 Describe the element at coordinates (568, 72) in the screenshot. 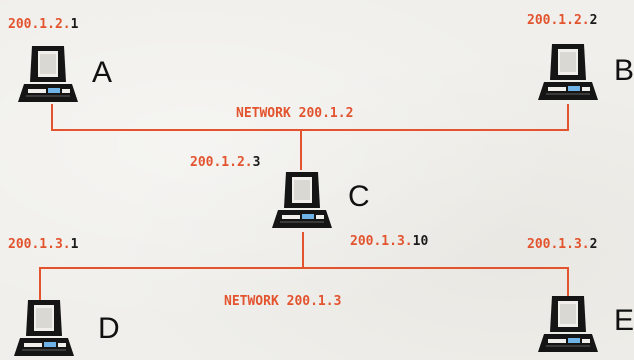

I see `computer-b-icon` at that location.